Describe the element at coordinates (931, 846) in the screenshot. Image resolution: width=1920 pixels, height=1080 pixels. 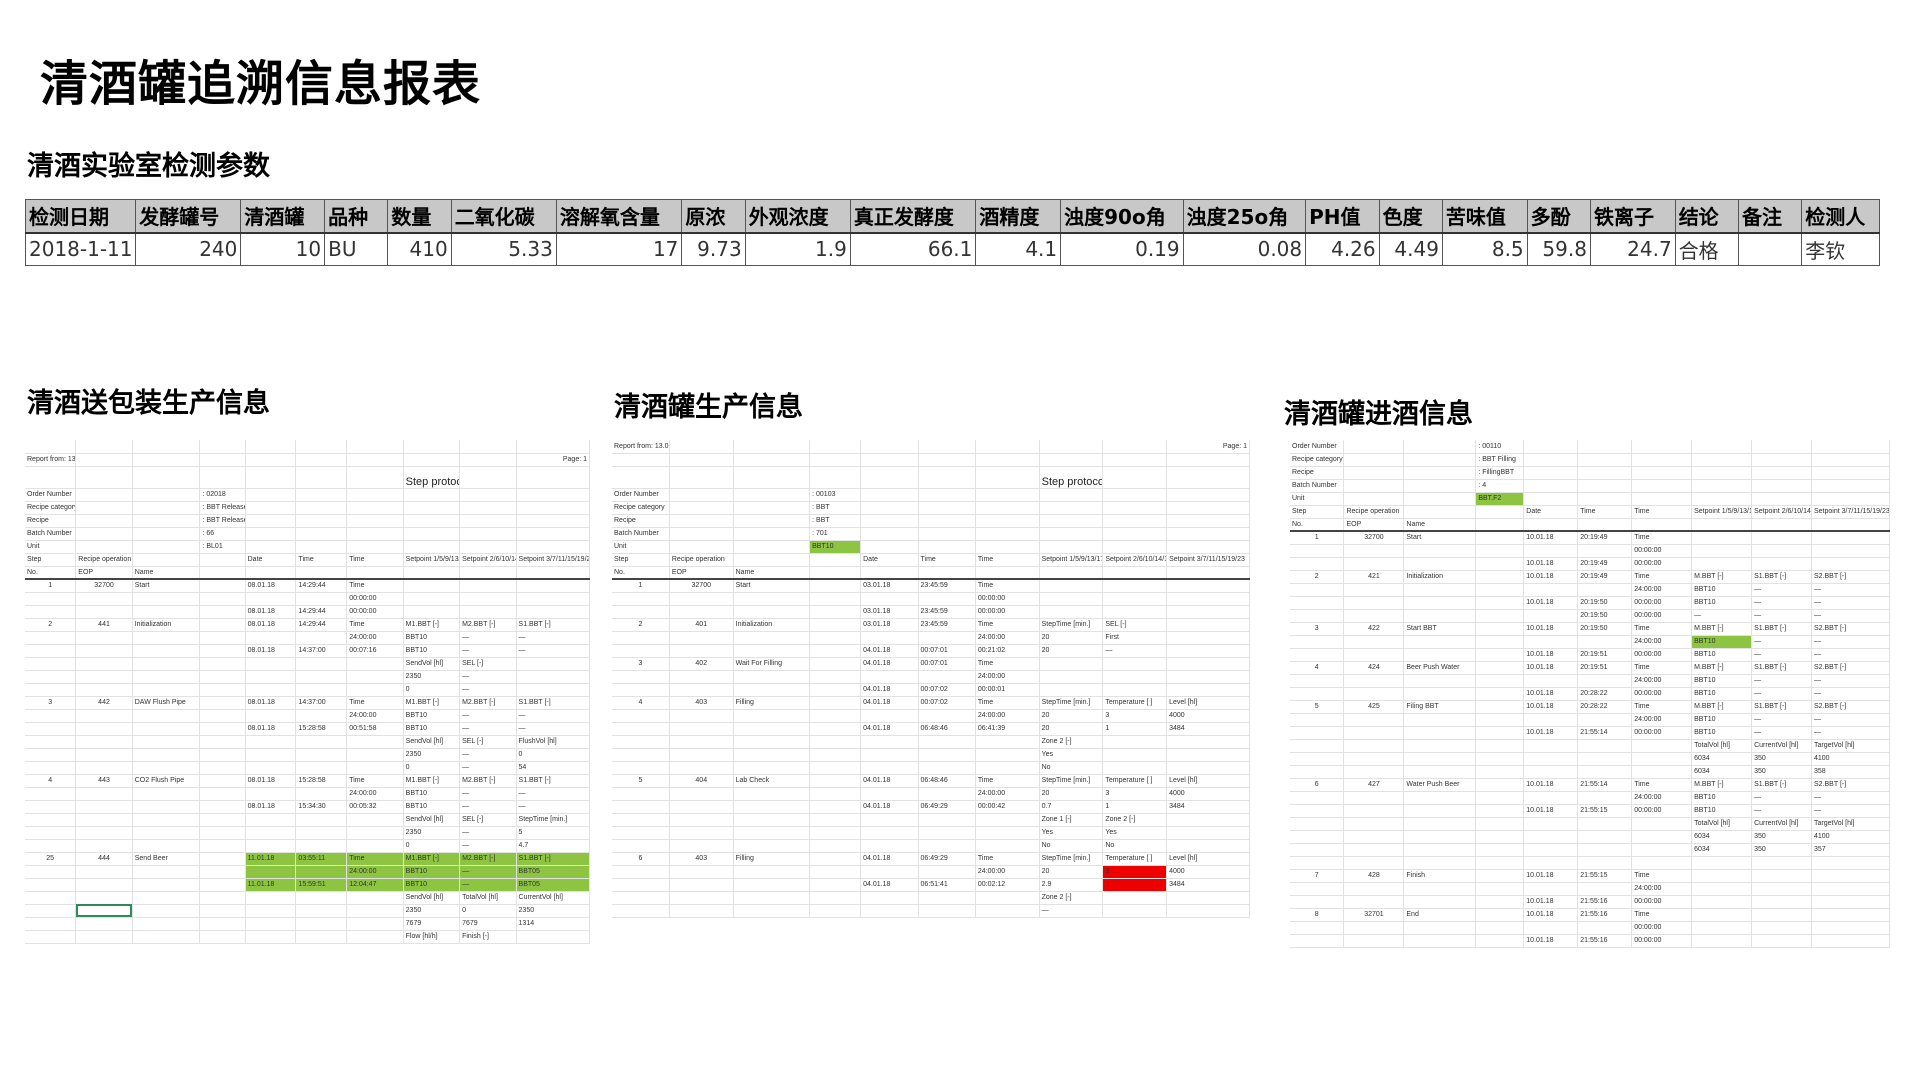
I see `protocol-row: No No` at that location.